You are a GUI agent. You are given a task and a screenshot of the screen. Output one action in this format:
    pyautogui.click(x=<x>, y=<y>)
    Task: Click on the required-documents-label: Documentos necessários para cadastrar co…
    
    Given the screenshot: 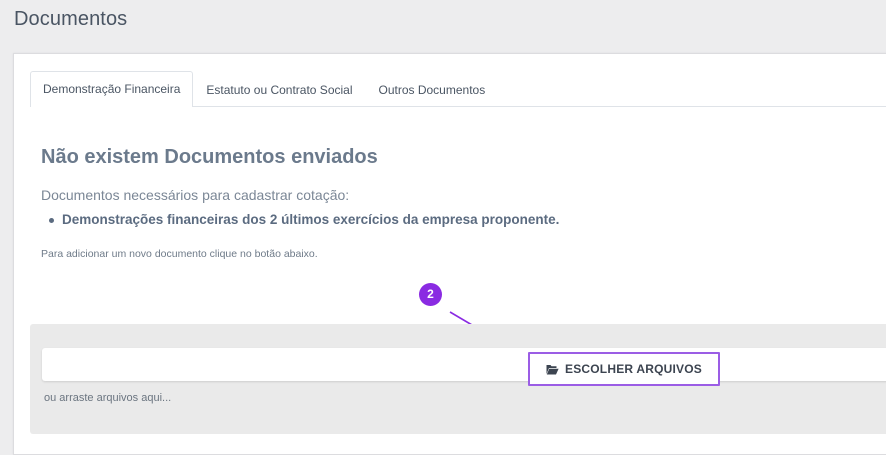 What is the action you would take?
    pyautogui.click(x=195, y=195)
    